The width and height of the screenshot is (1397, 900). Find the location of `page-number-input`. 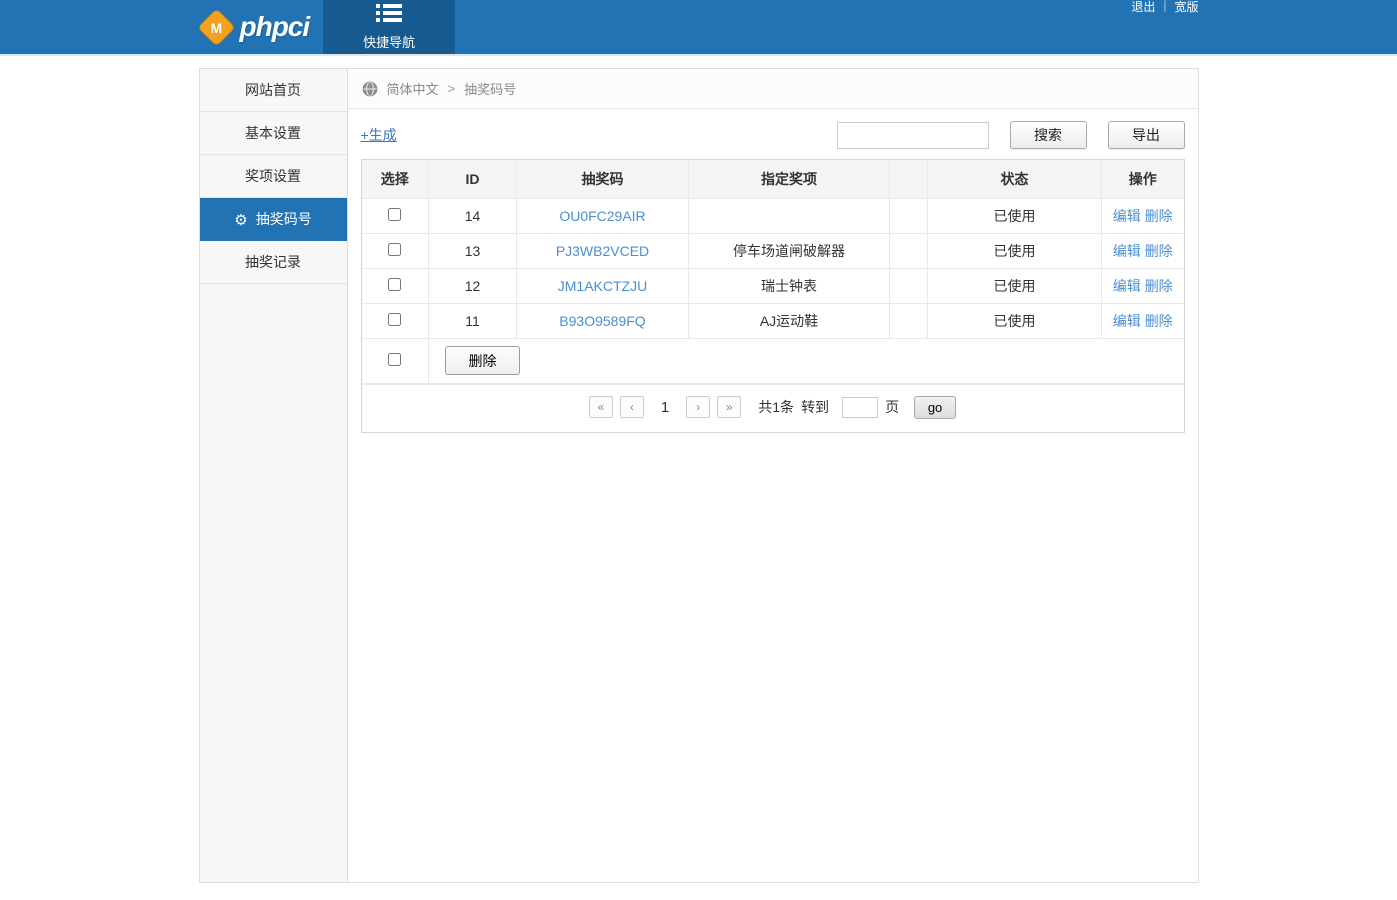

page-number-input is located at coordinates (860, 407).